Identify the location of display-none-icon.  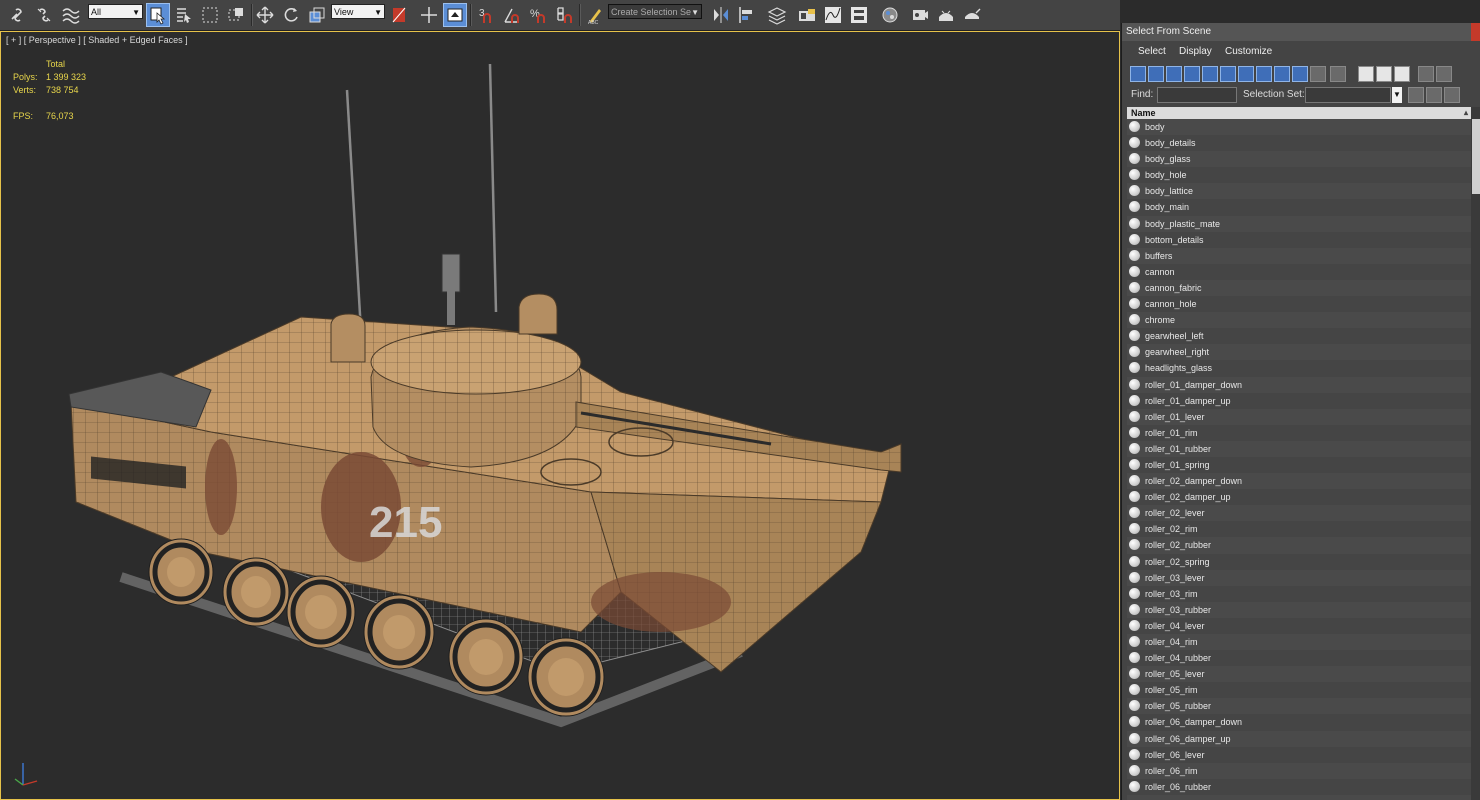
(1338, 74).